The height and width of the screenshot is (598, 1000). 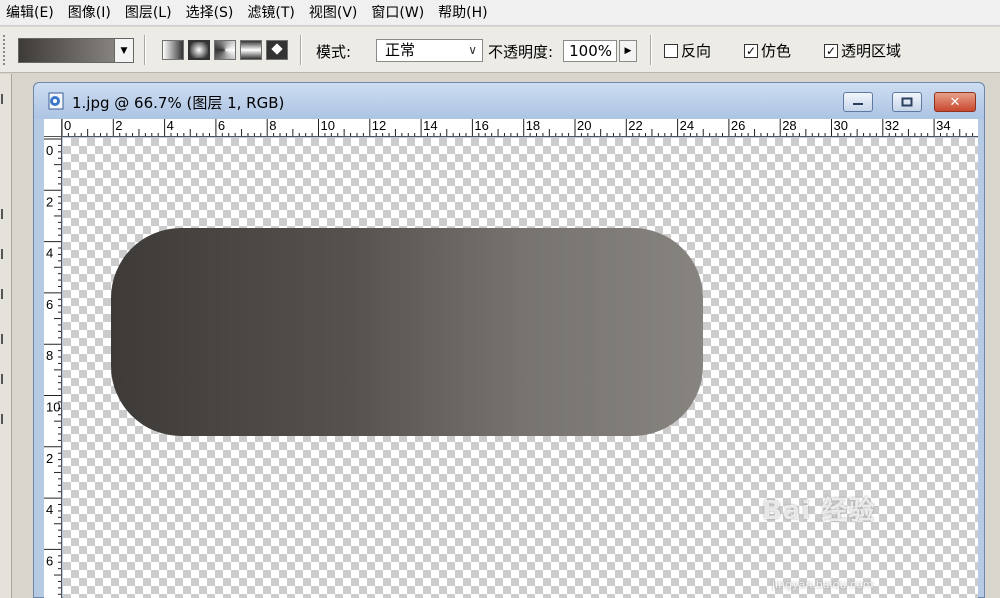 I want to click on menu-image: 图像(I), so click(x=90, y=13).